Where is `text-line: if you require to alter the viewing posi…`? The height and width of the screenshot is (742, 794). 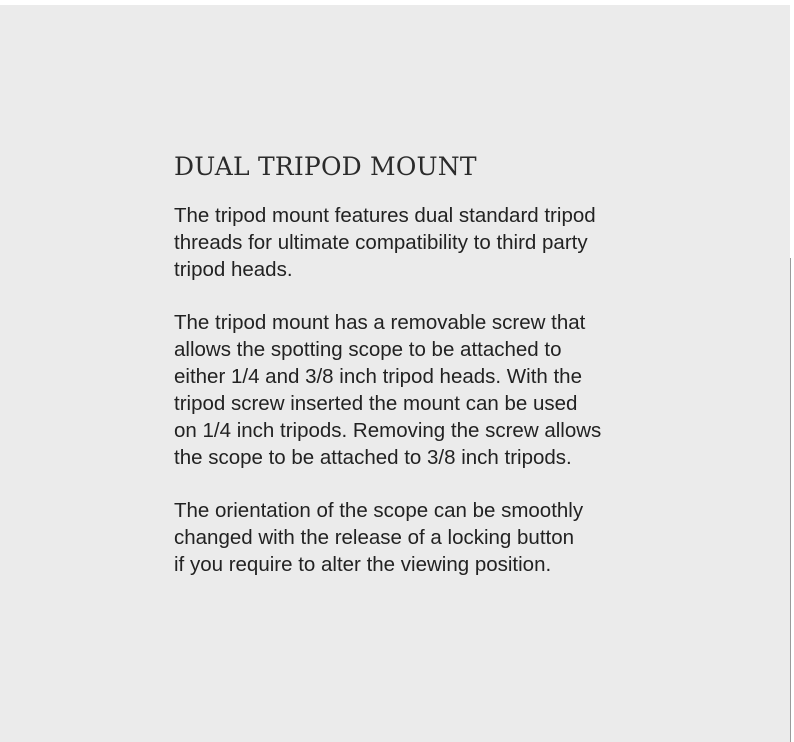 text-line: if you require to alter the viewing posi… is located at coordinates (363, 564).